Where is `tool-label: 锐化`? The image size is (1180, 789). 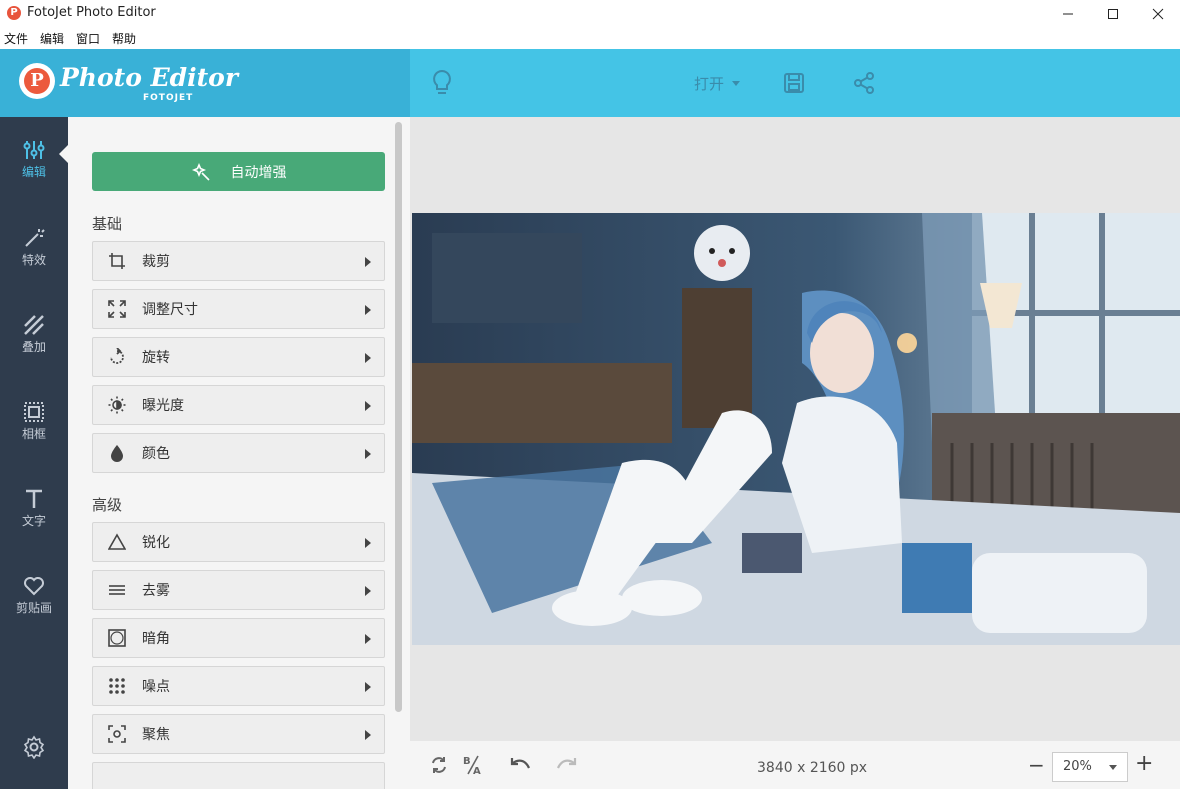
tool-label: 锐化 is located at coordinates (156, 543).